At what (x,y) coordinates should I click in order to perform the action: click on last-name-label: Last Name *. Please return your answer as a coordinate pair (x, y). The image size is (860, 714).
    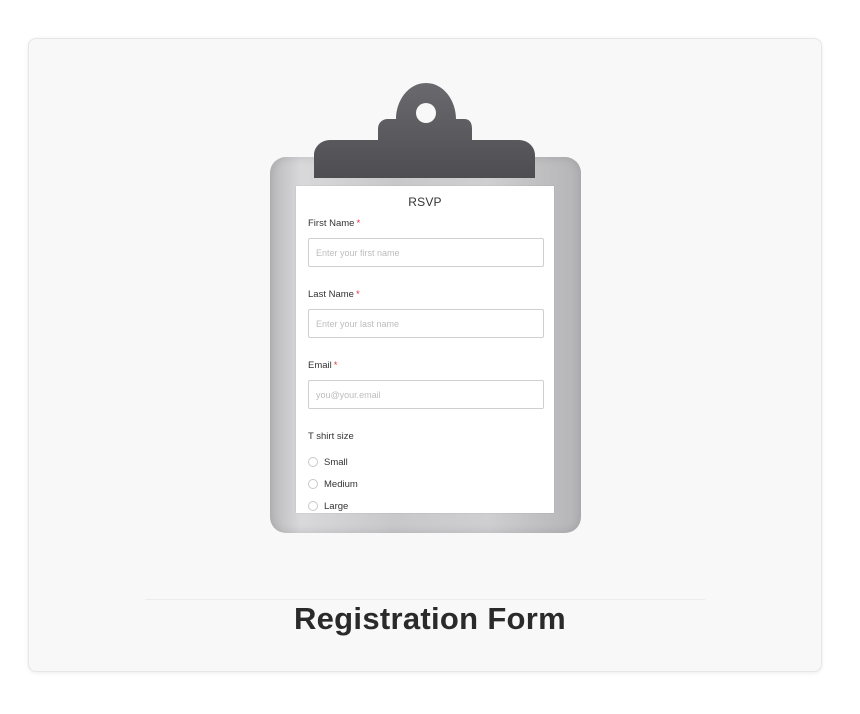
    Looking at the image, I should click on (334, 294).